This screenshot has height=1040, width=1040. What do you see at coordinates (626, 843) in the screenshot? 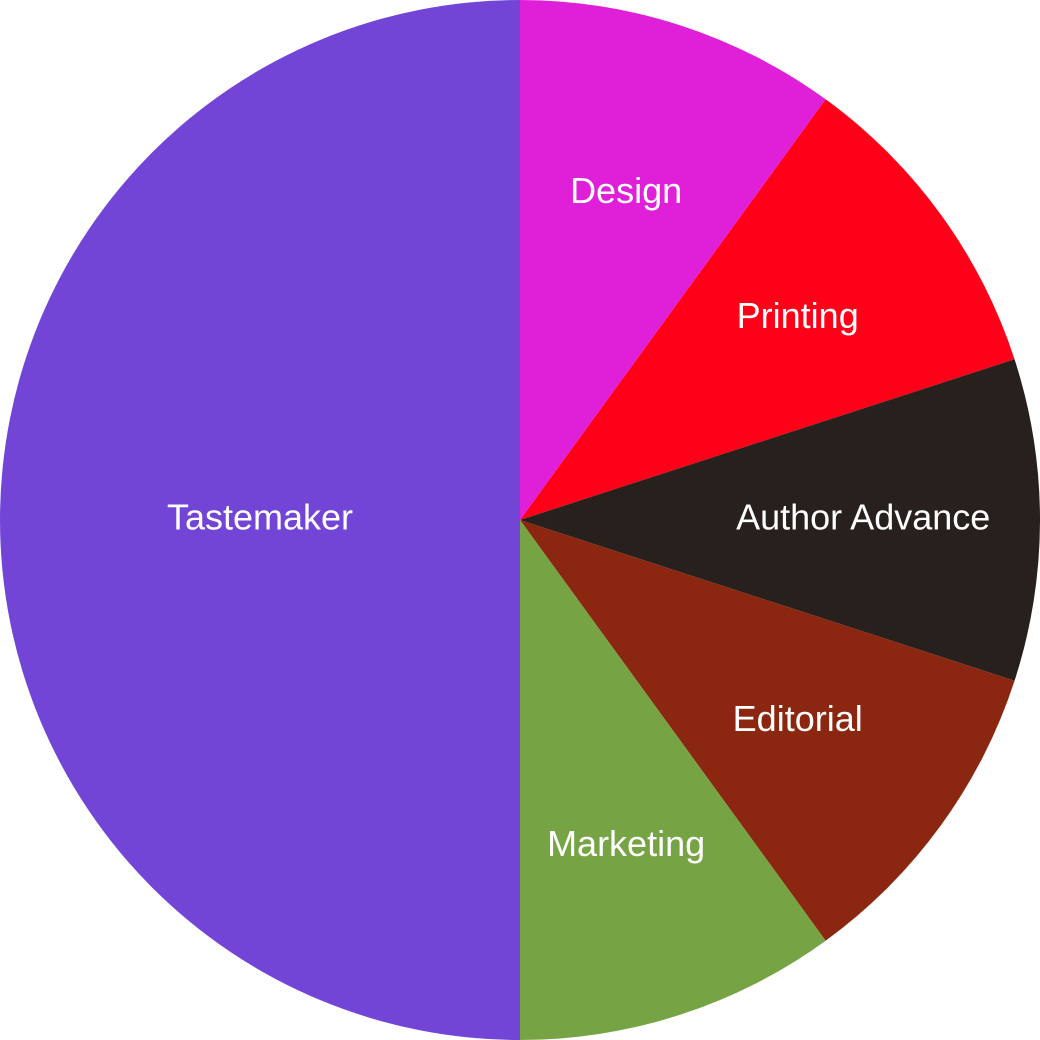
I see `pie-label-marketing: Marketing` at bounding box center [626, 843].